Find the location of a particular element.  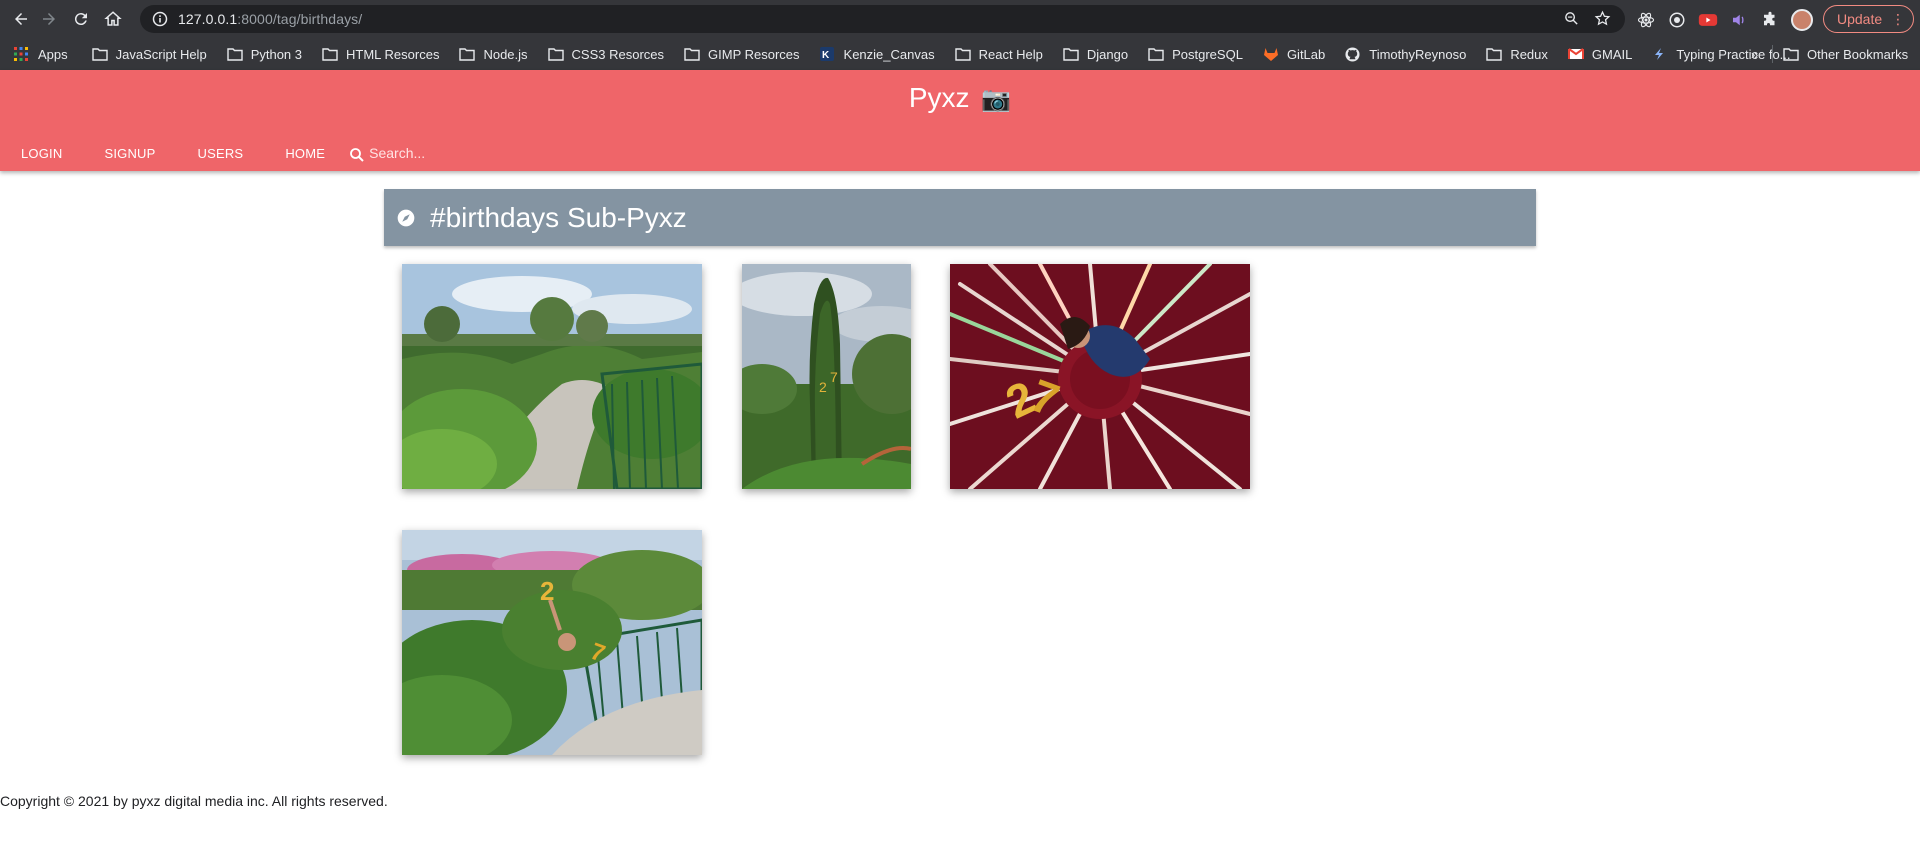

browser-toolbar: 127.0.0.1:8000/tag/birthdays/ Update ⋮ is located at coordinates (960, 19).